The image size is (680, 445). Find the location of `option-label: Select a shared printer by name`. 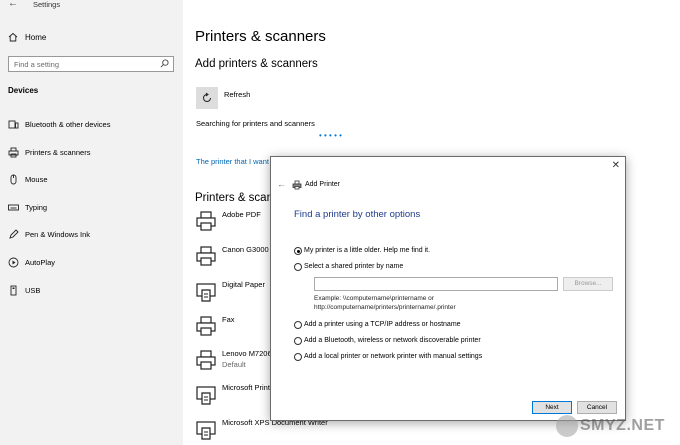

option-label: Select a shared printer by name is located at coordinates (354, 266).